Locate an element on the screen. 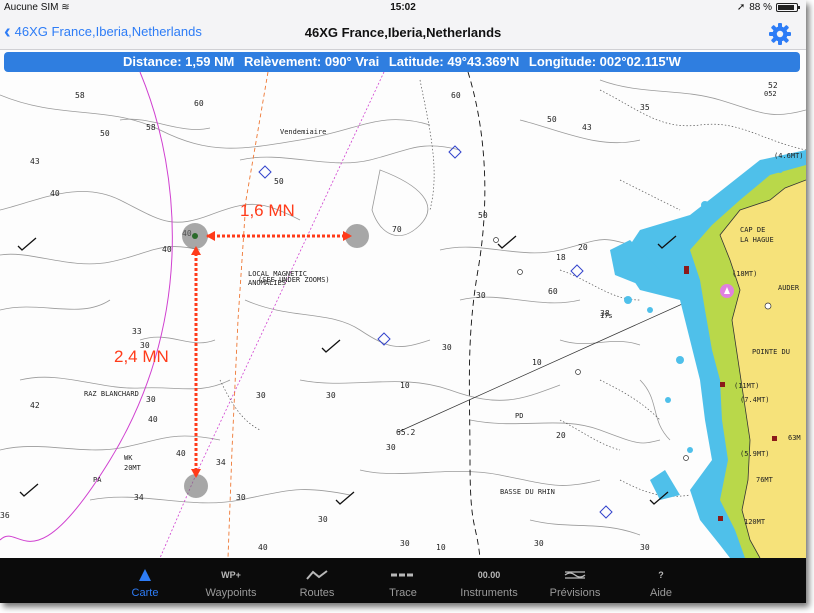  place-label: BASSE DU RHIN is located at coordinates (527, 492).